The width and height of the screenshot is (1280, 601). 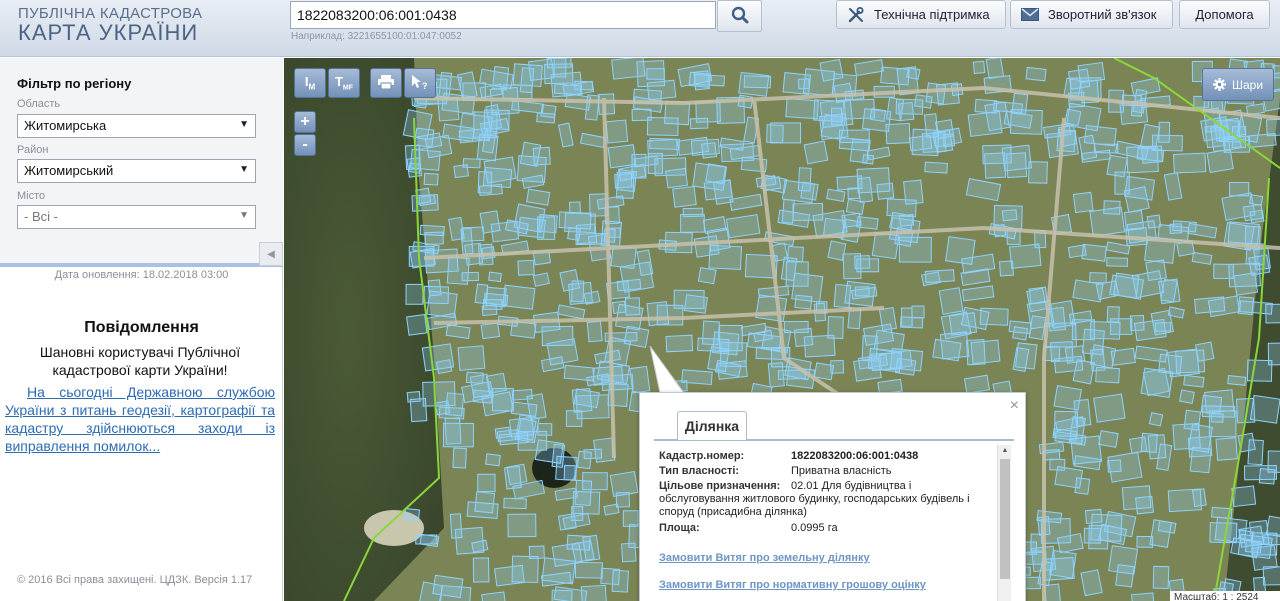 I want to click on print-button, so click(x=386, y=83).